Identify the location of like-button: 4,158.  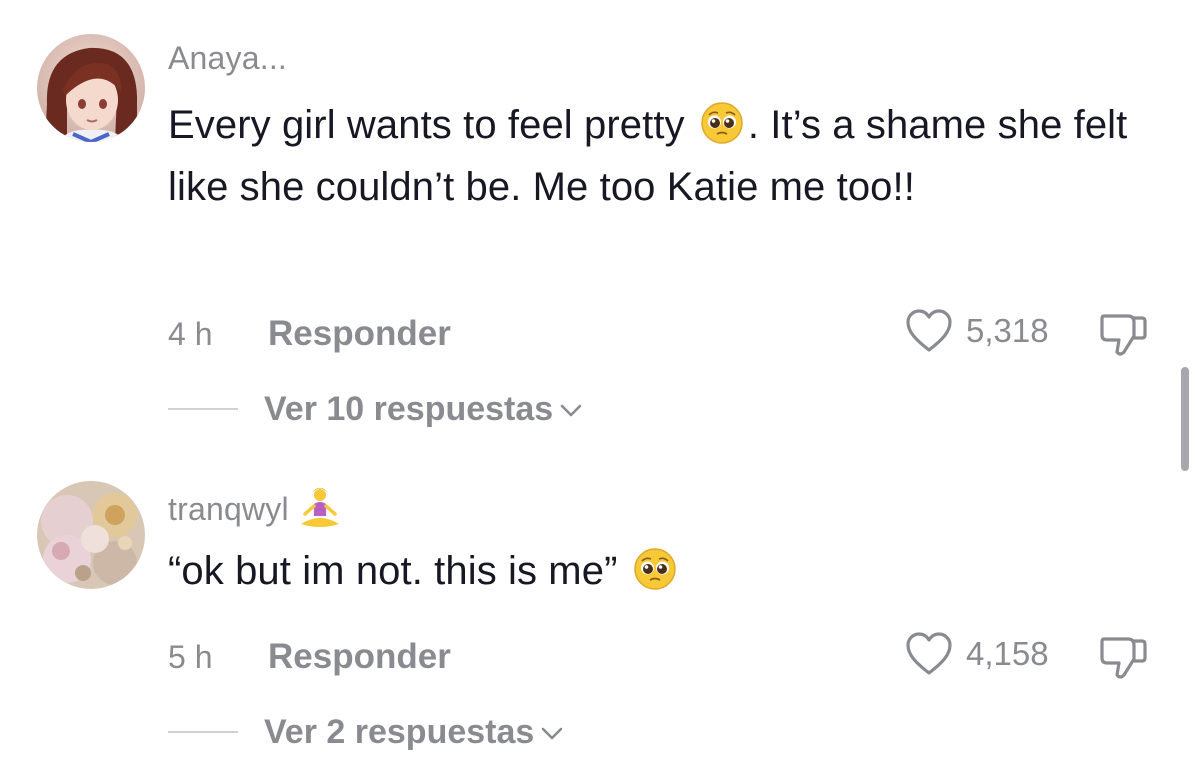
(976, 654).